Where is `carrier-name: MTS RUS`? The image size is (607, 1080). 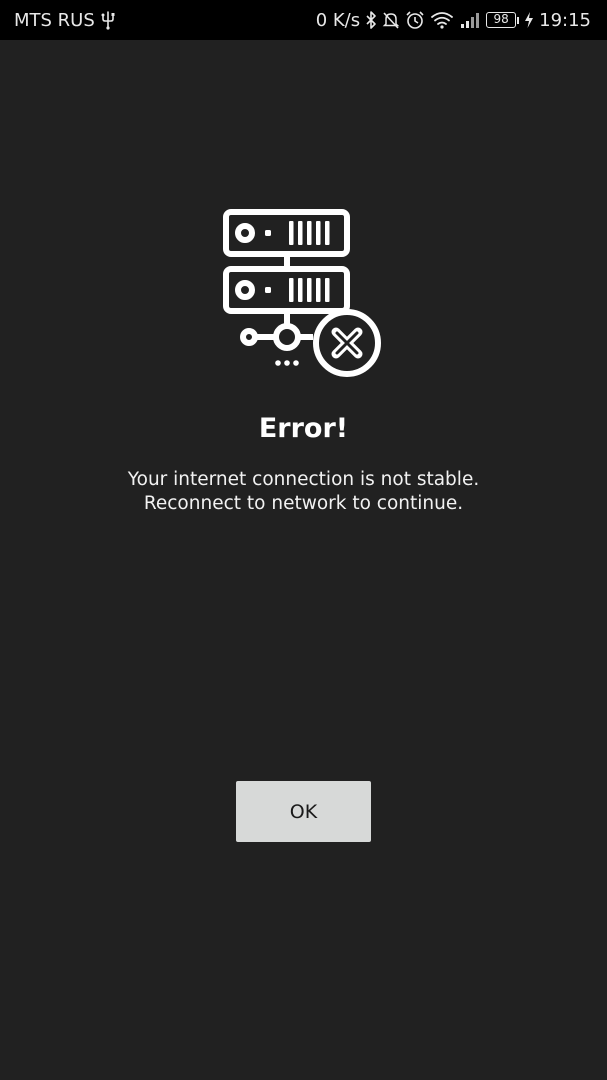 carrier-name: MTS RUS is located at coordinates (54, 20).